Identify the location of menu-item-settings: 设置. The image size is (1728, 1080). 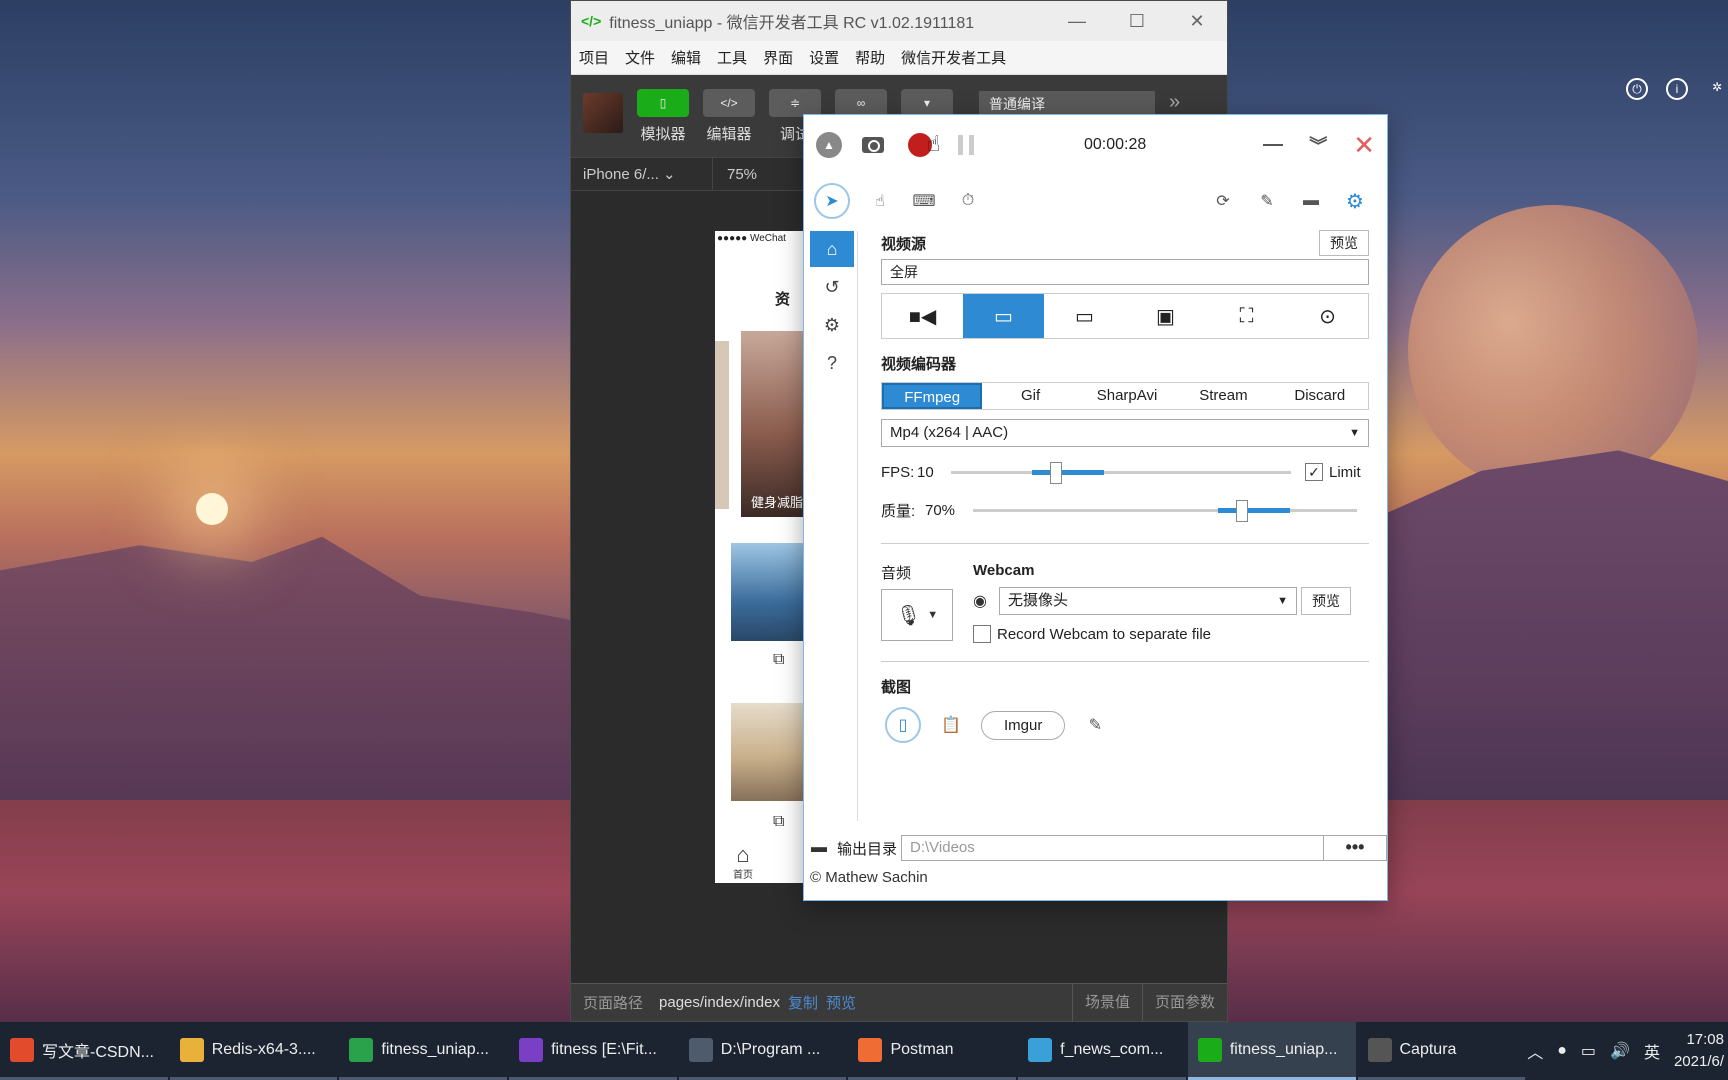
(824, 57).